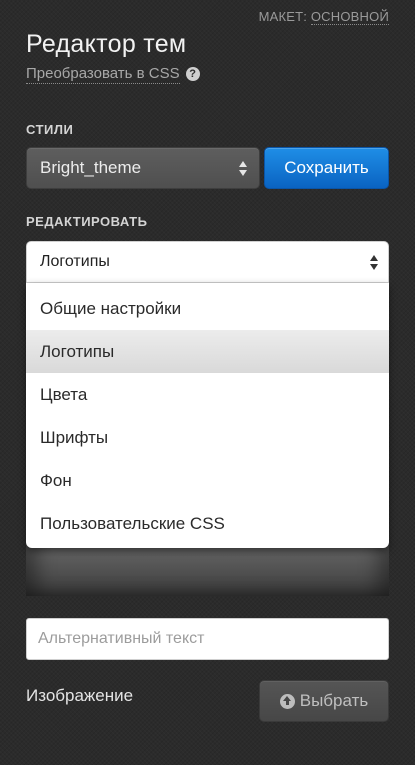 This screenshot has width=415, height=765. I want to click on edit-section-label: РЕДАКТИРОВАТЬ, so click(87, 221).